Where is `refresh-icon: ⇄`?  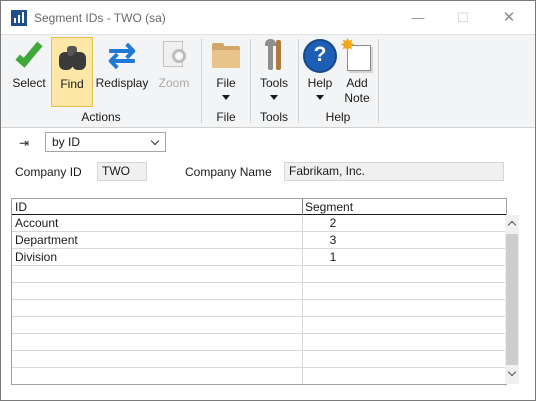 refresh-icon: ⇄ is located at coordinates (122, 56).